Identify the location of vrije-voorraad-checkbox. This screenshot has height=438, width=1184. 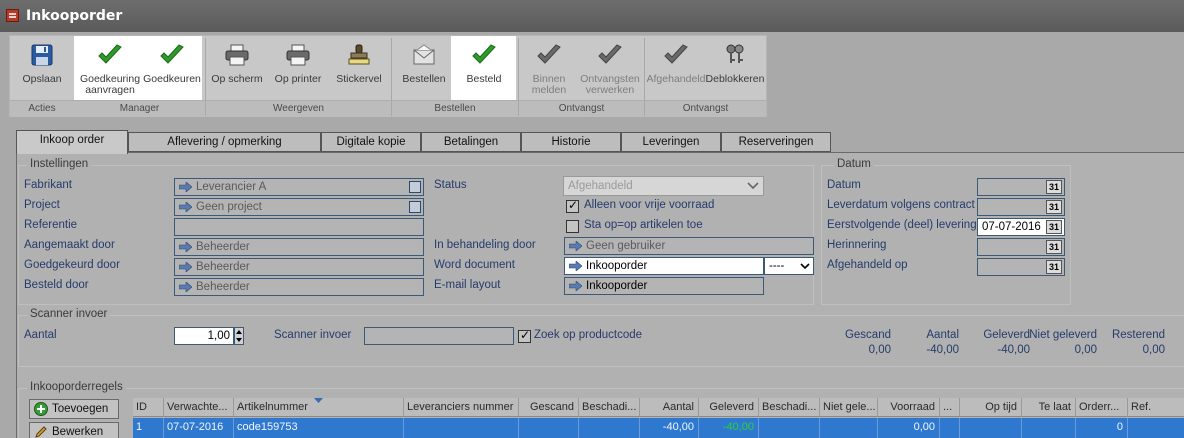
(572, 205).